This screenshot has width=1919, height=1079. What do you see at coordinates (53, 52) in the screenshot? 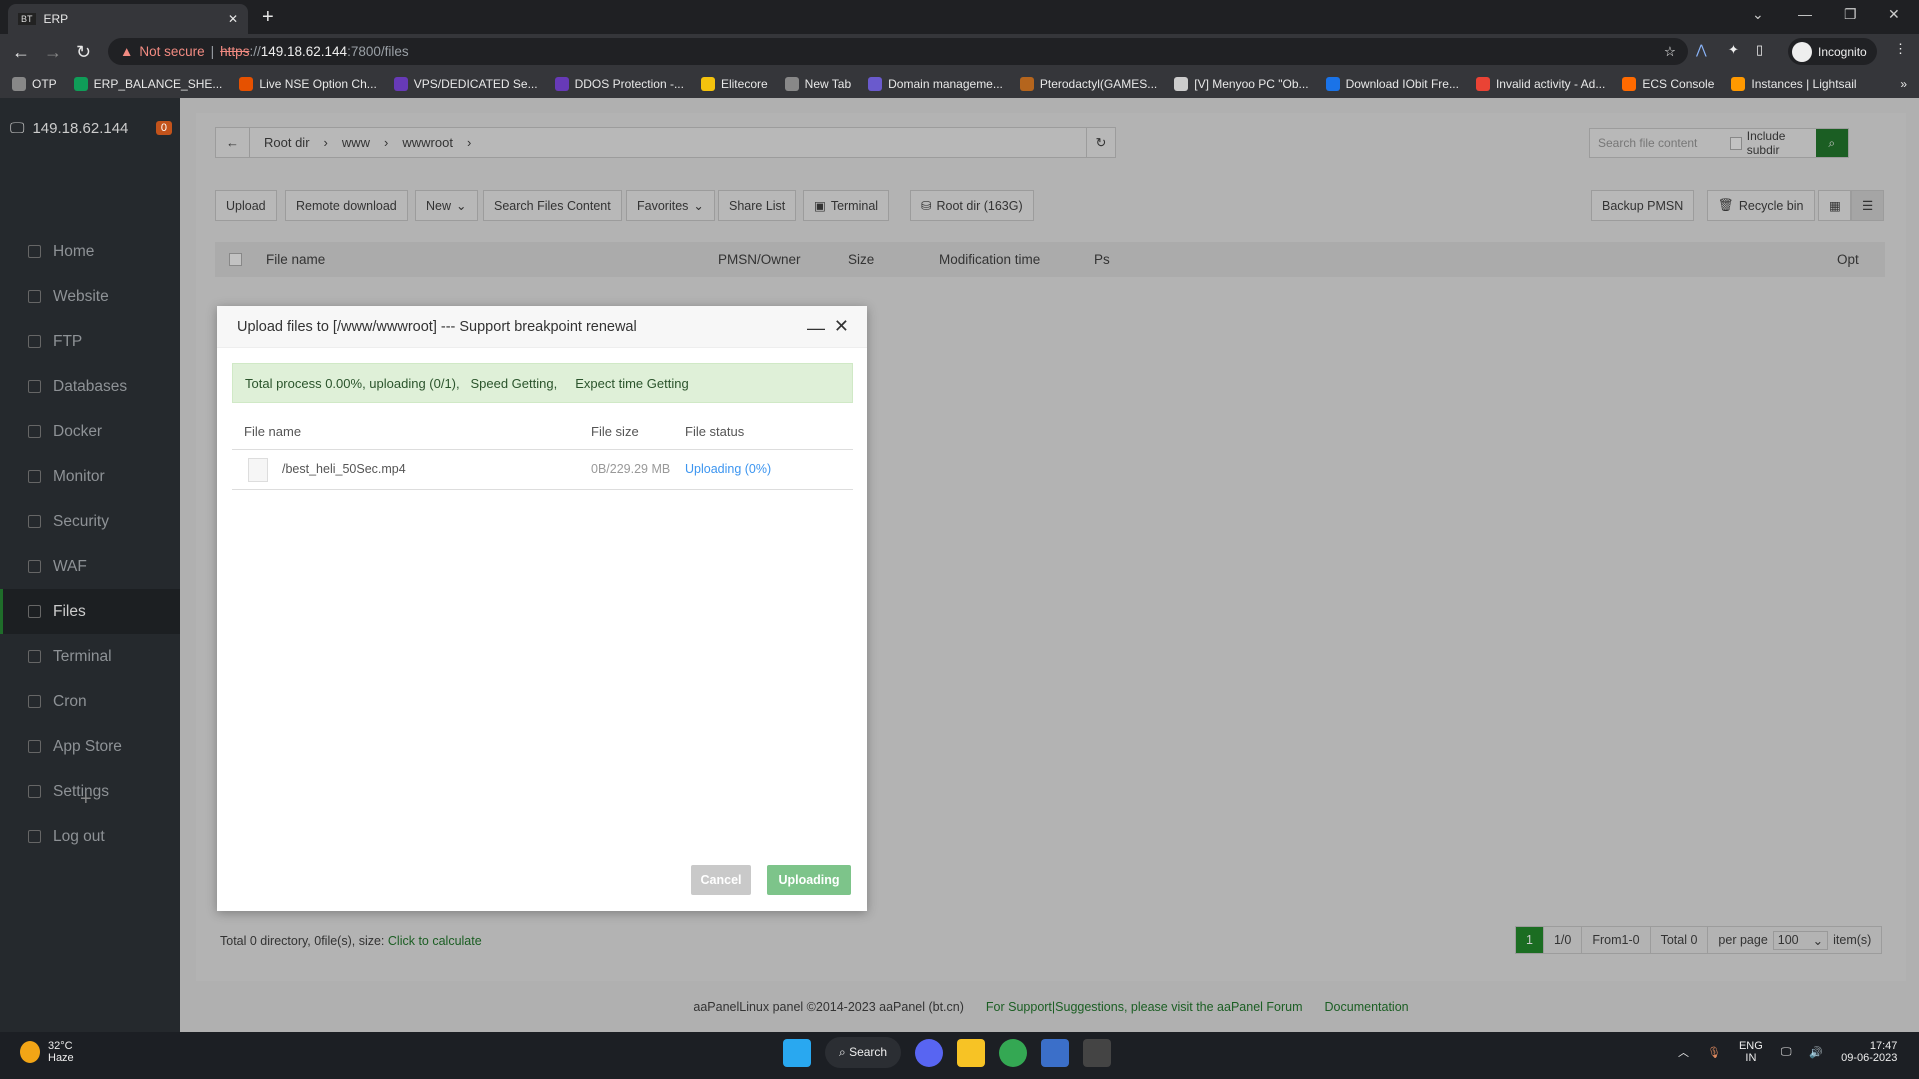
I see `forward-icon: →` at bounding box center [53, 52].